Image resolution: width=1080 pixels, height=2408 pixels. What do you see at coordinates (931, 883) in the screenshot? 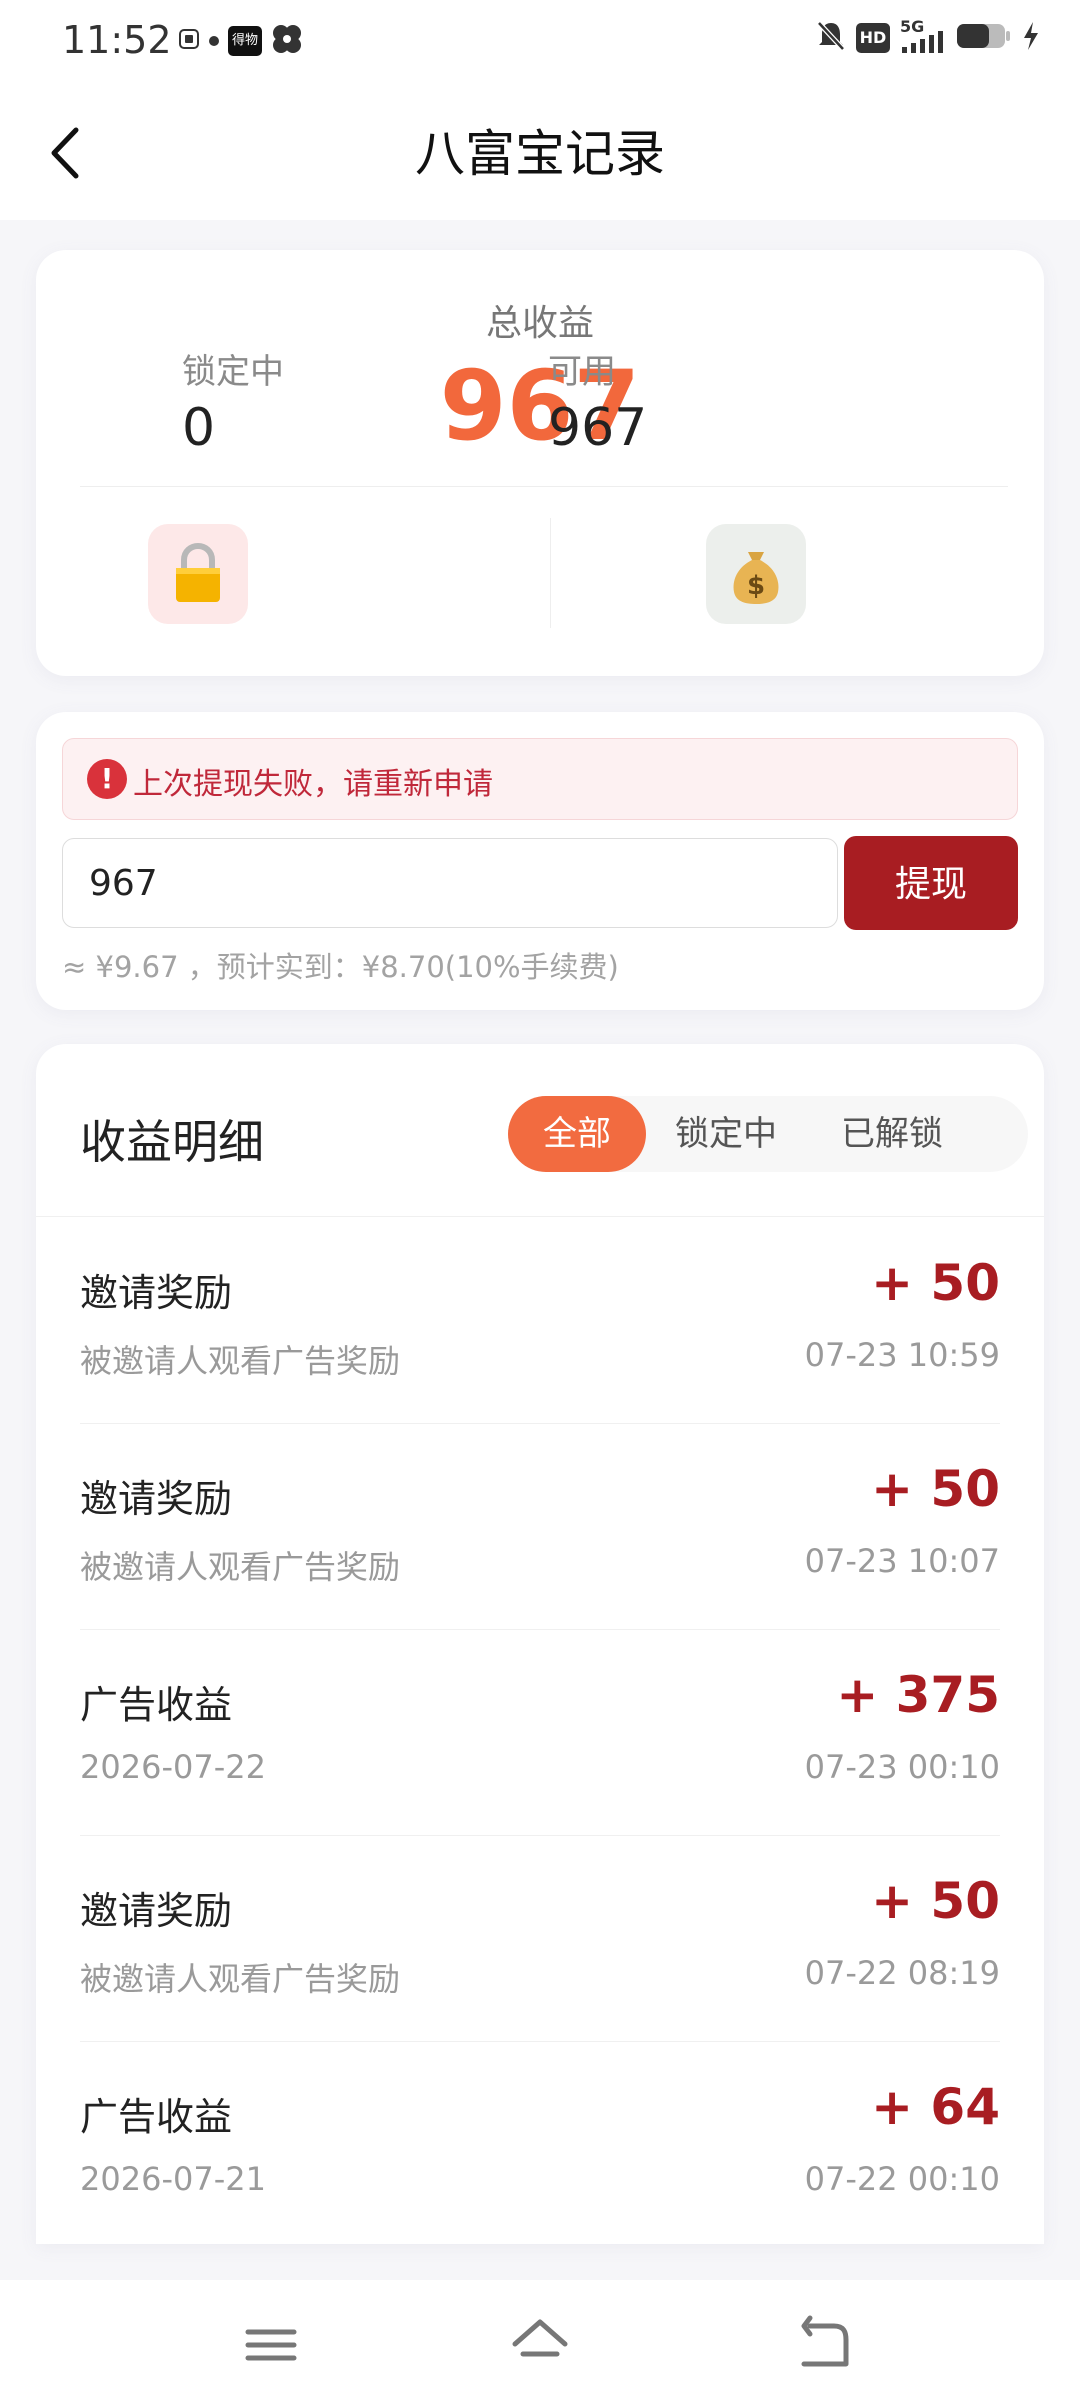
I see `withdraw-button: 提现` at bounding box center [931, 883].